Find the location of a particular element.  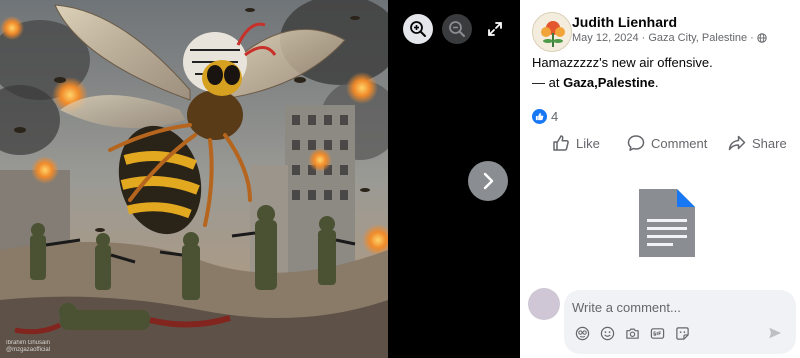

zoom-in-button is located at coordinates (418, 29).